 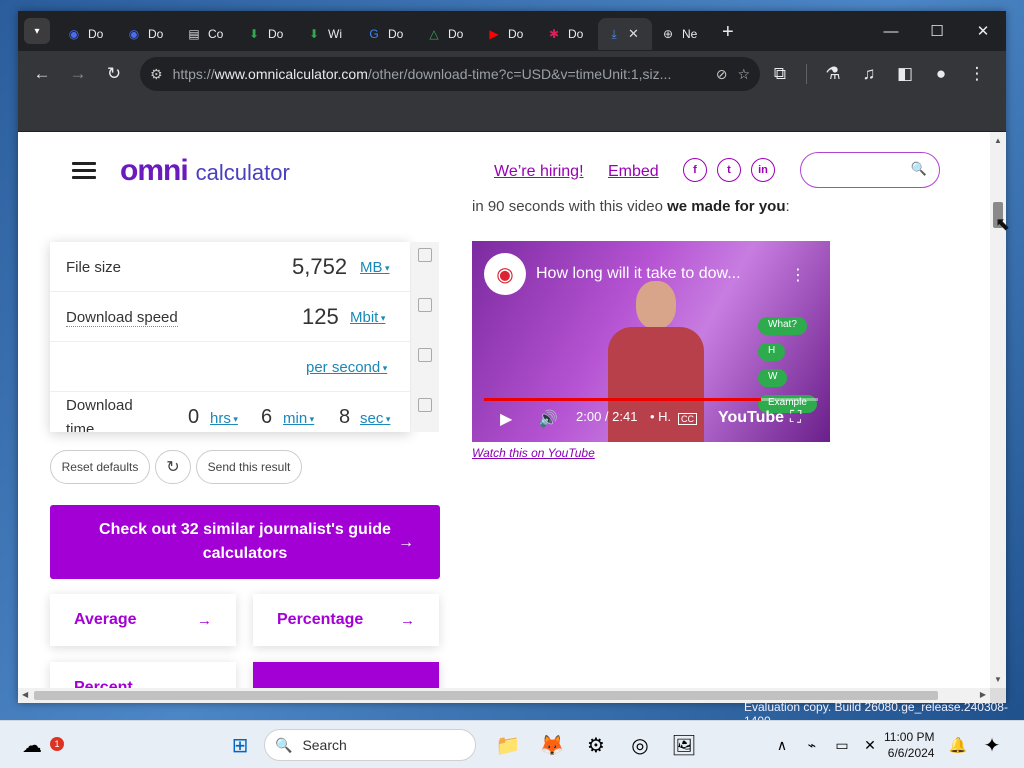 I want to click on hours-value: 0, so click(x=193, y=417).